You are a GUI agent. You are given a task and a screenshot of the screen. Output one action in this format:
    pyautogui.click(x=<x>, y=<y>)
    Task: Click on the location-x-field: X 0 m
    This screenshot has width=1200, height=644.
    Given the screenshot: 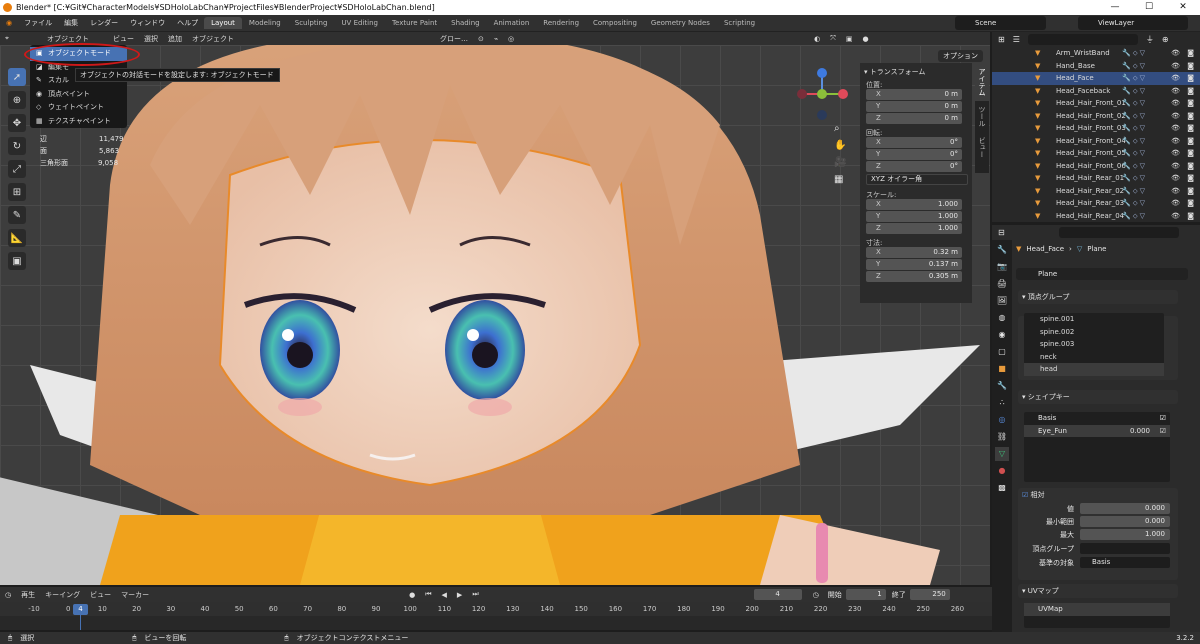 What is the action you would take?
    pyautogui.click(x=914, y=94)
    